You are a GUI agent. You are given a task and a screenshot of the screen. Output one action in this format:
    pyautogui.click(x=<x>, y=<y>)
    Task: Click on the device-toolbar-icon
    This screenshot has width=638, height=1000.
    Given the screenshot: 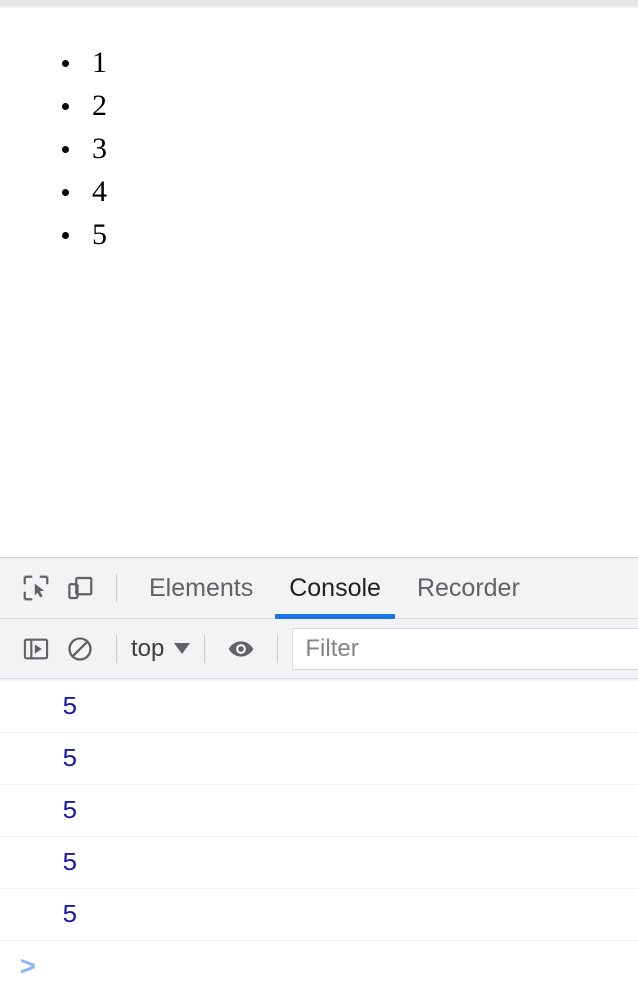 What is the action you would take?
    pyautogui.click(x=80, y=588)
    